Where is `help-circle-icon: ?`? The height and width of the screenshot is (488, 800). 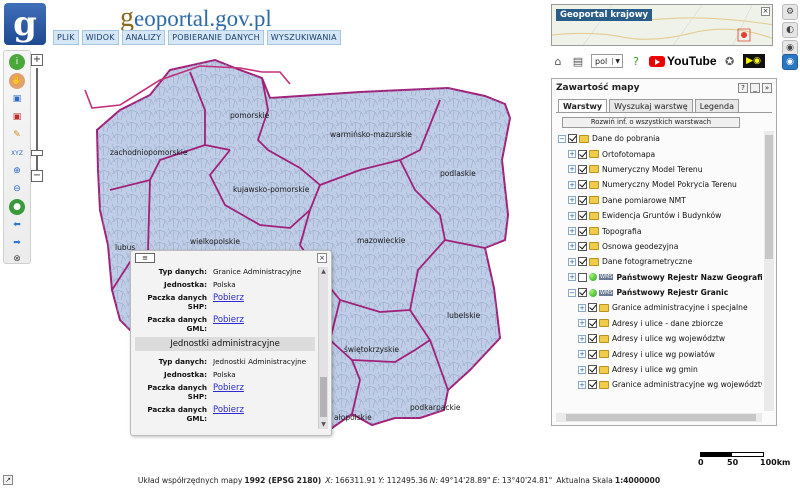 help-circle-icon: ? is located at coordinates (636, 61).